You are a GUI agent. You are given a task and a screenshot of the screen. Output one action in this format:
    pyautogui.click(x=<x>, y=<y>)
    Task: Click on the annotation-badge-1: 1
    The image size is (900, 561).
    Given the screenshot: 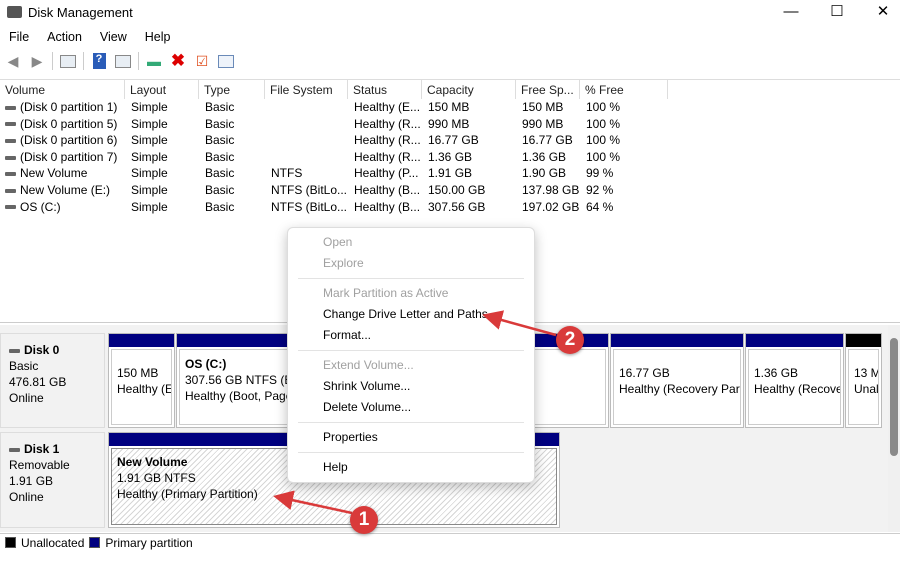 What is the action you would take?
    pyautogui.click(x=364, y=520)
    